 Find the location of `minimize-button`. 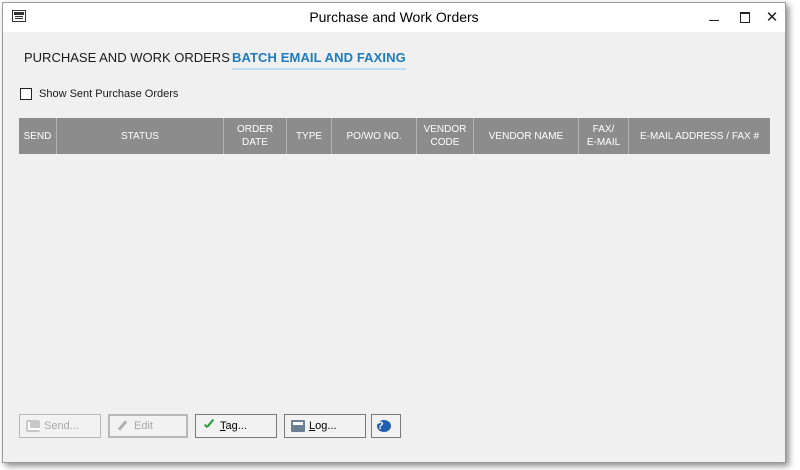

minimize-button is located at coordinates (714, 17).